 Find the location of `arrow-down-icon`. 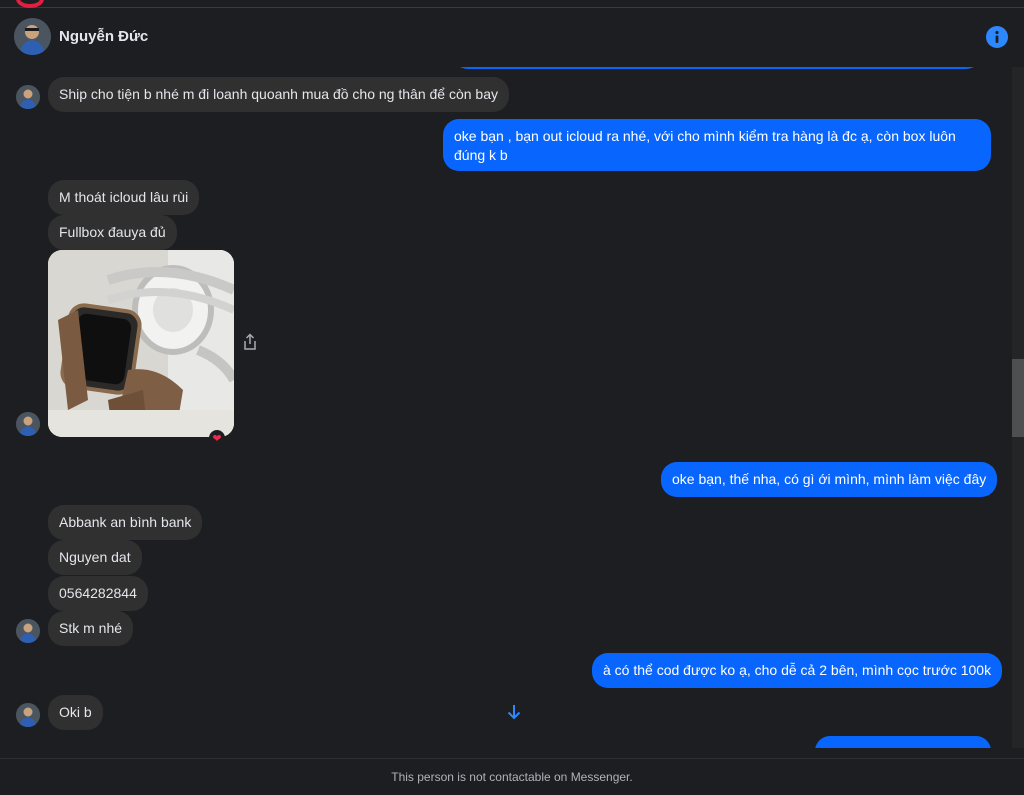

arrow-down-icon is located at coordinates (514, 712).